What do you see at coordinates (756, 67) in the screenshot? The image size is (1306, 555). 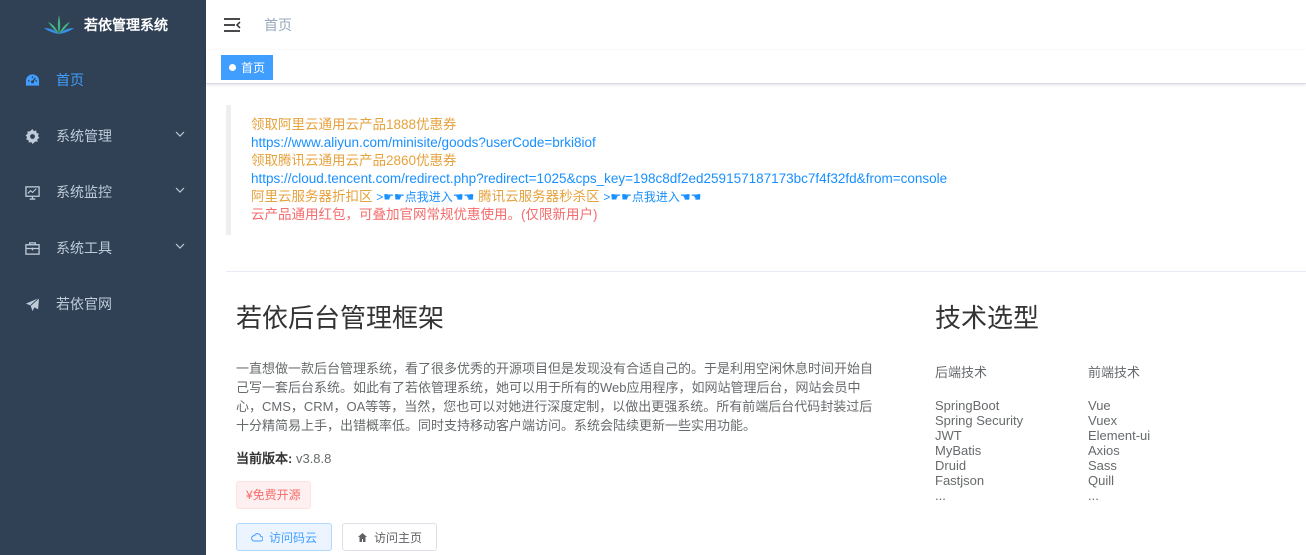 I see `tags-view: 首页` at bounding box center [756, 67].